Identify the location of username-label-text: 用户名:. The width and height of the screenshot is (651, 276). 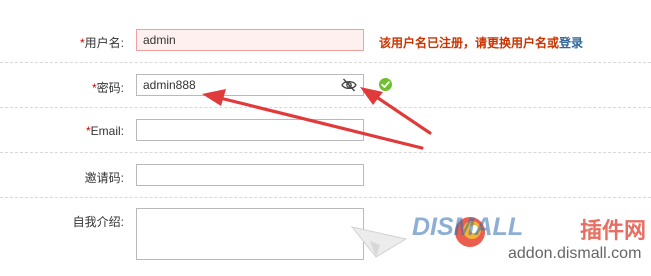
(104, 43).